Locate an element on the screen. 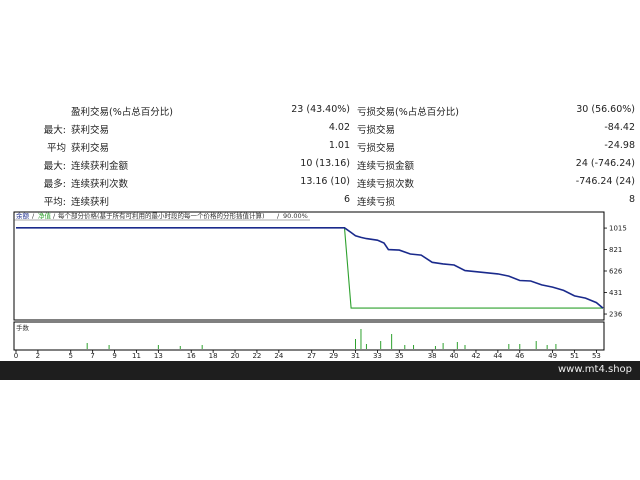  stats-value-right: 8 is located at coordinates (631, 199).